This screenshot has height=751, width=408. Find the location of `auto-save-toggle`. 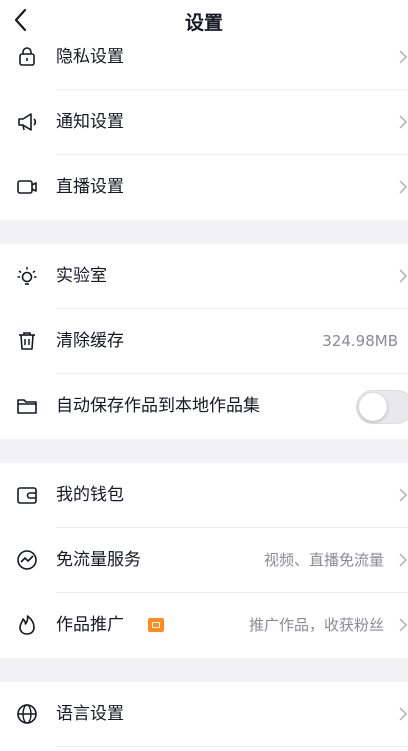

auto-save-toggle is located at coordinates (382, 407).